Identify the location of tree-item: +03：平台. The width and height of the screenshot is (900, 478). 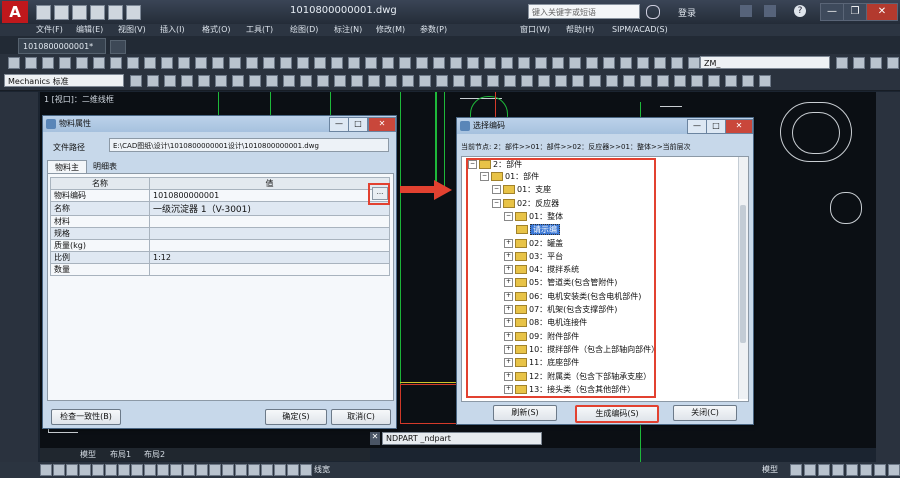
(533, 257).